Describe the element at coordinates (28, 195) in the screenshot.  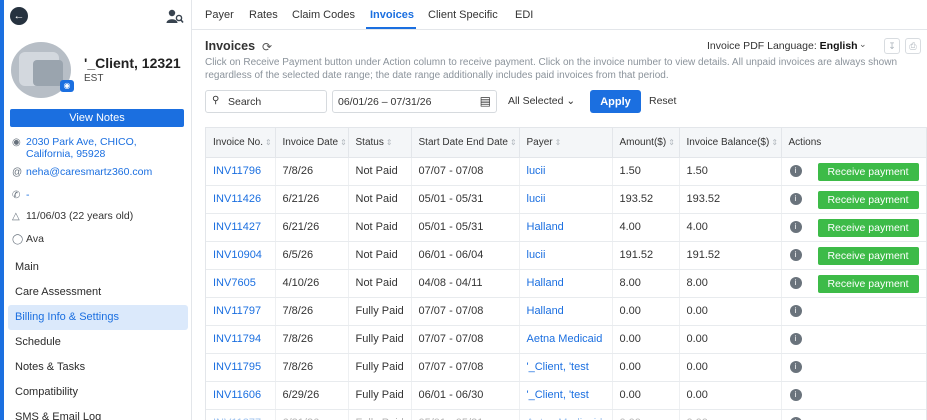
I see `phone-link: -` at that location.